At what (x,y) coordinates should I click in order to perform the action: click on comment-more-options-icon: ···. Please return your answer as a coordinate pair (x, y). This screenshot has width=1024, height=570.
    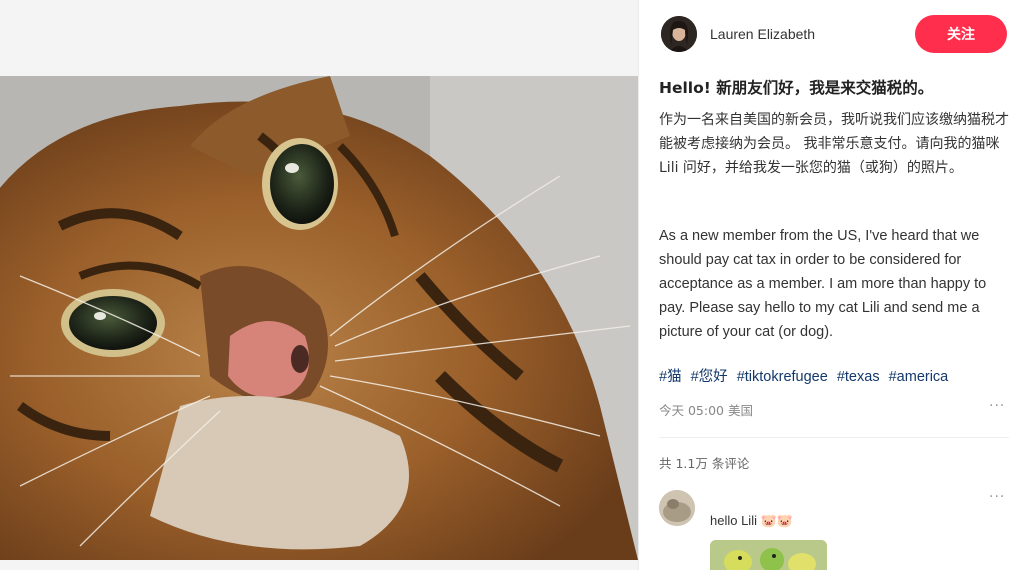
    Looking at the image, I should click on (997, 497).